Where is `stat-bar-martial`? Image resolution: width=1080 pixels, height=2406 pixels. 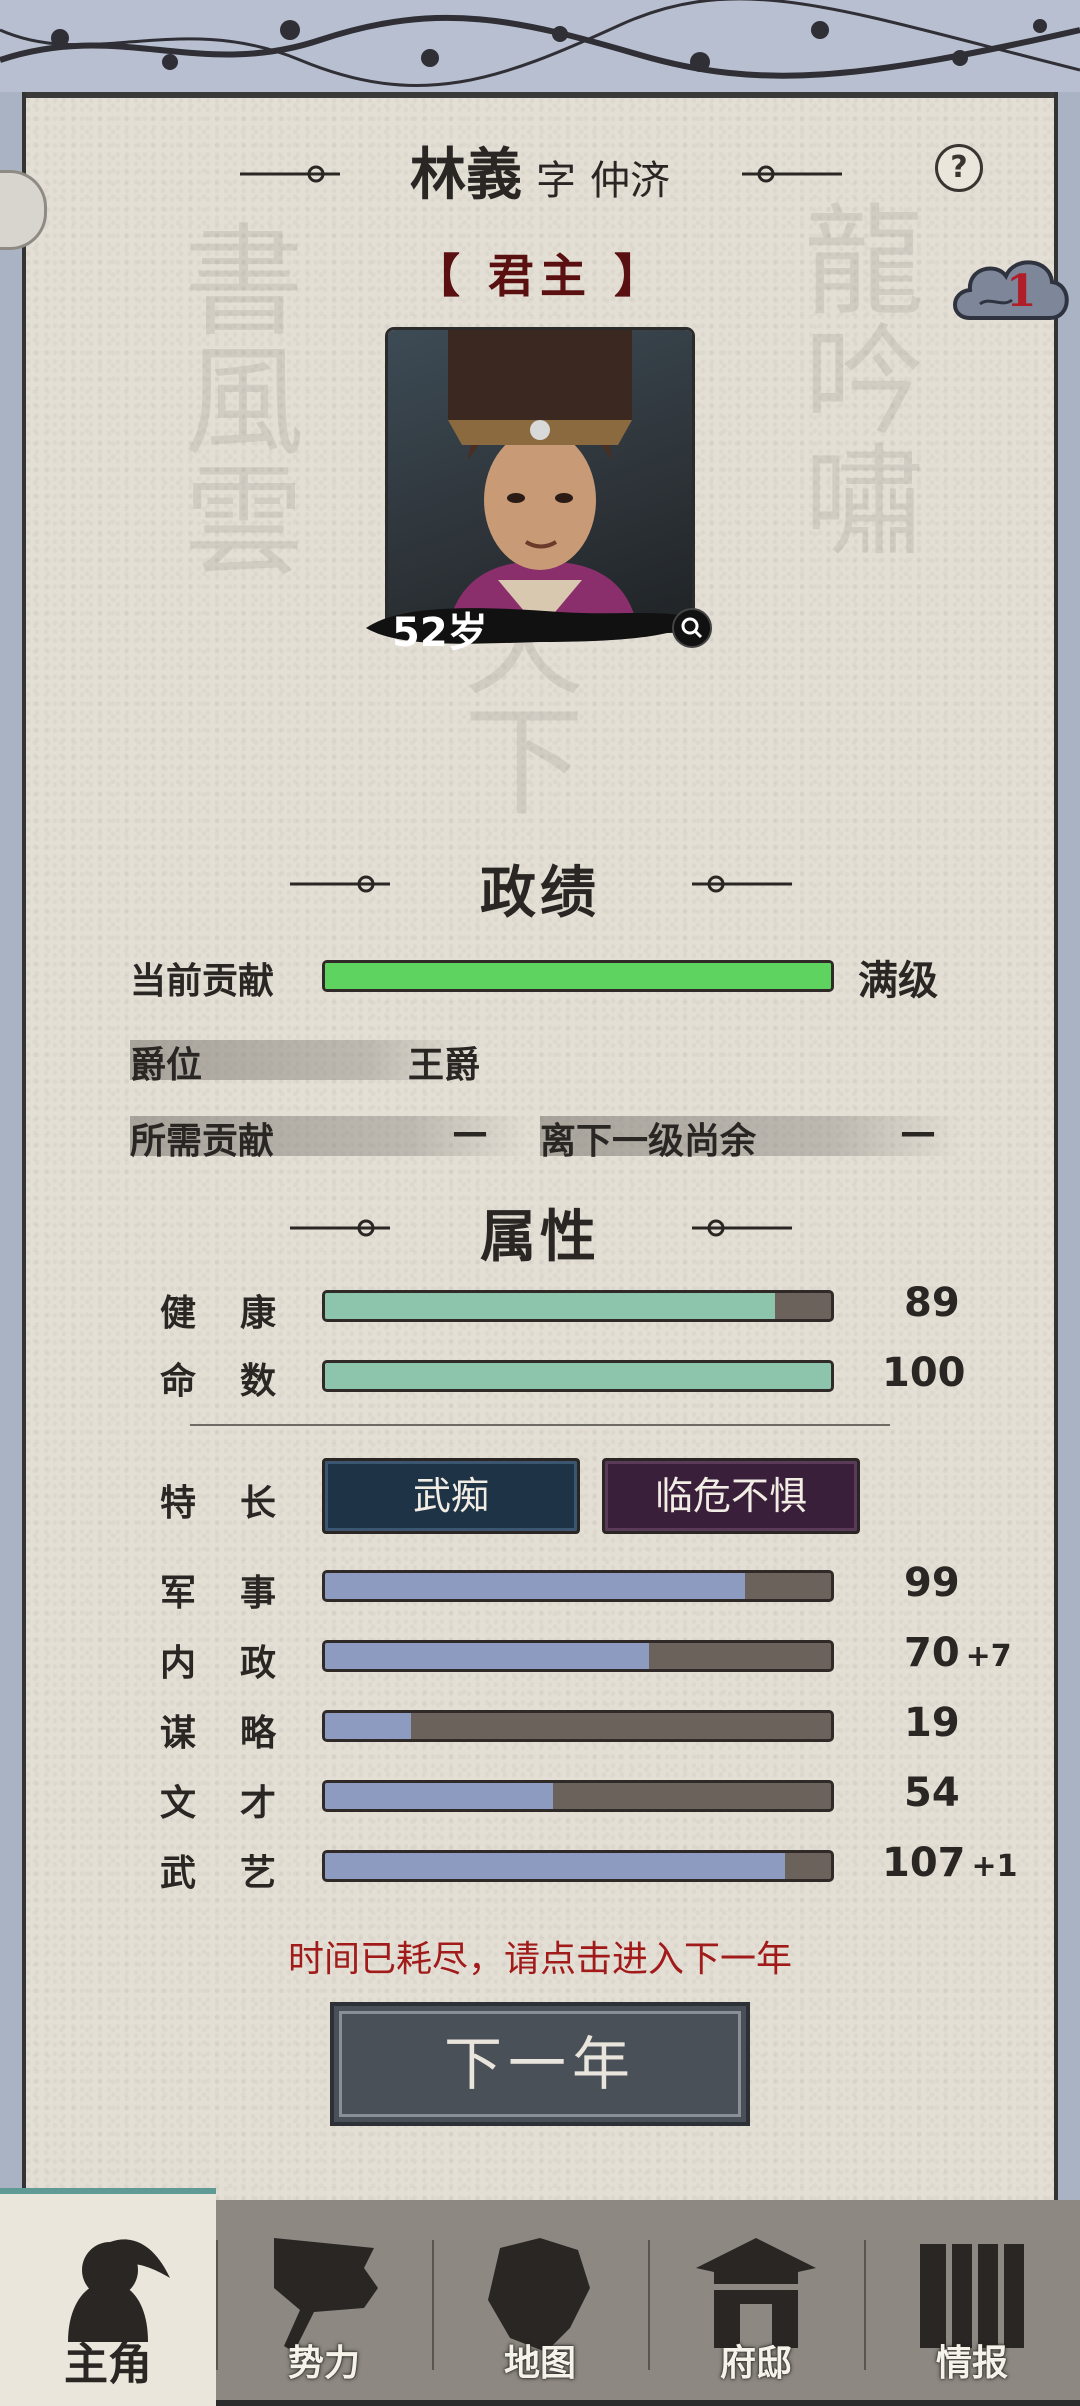
stat-bar-martial is located at coordinates (578, 1866).